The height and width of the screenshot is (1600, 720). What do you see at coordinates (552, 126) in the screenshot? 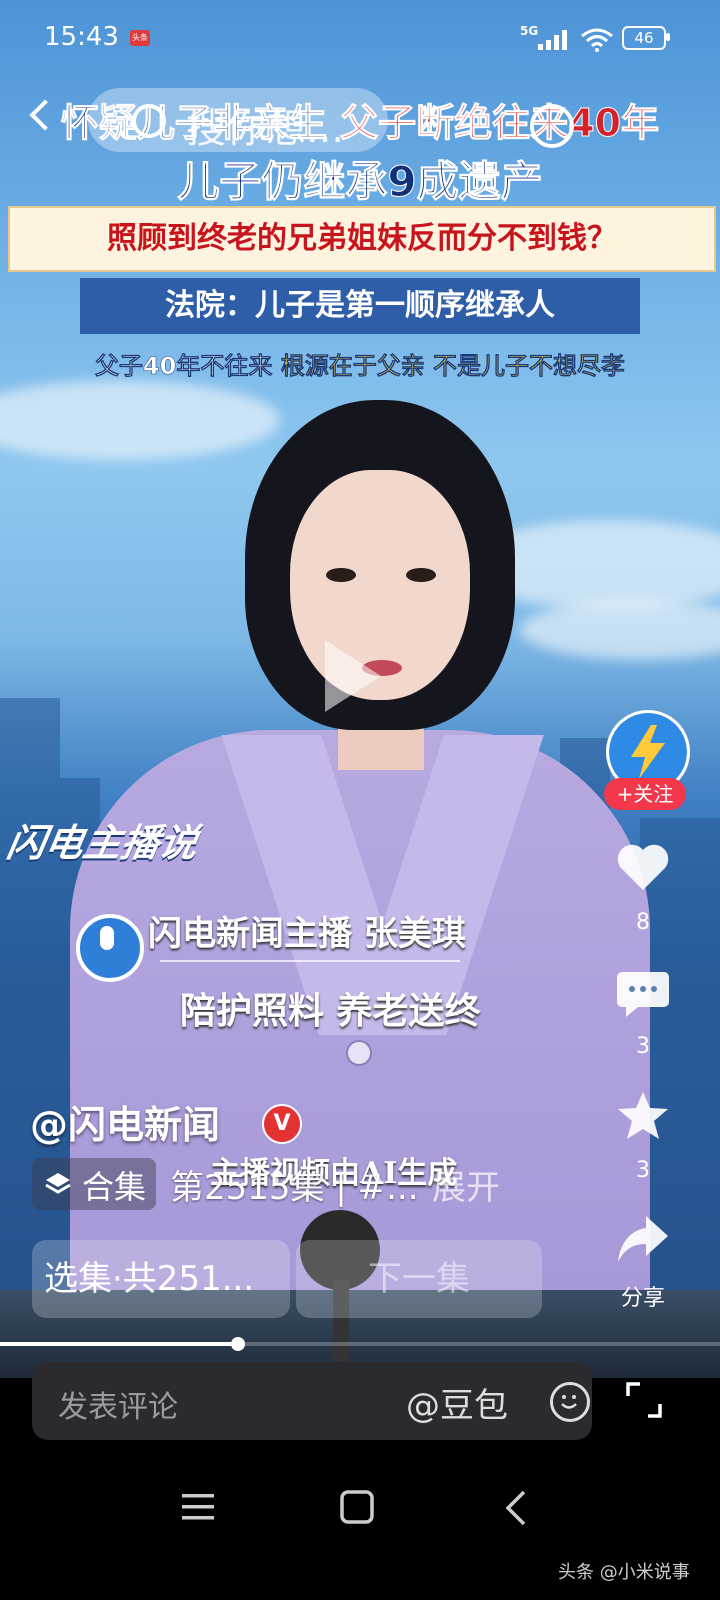
I see `more-options-icon` at bounding box center [552, 126].